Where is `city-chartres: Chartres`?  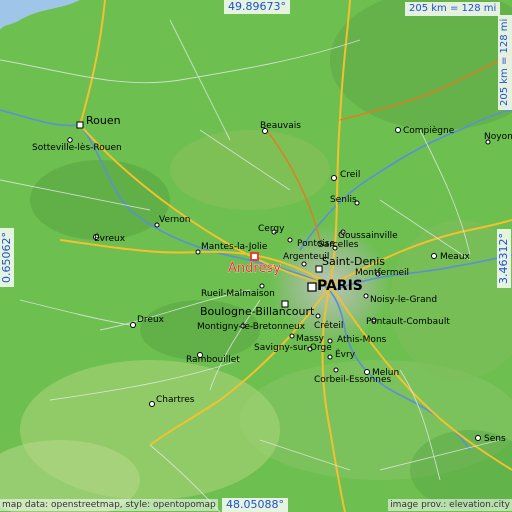 city-chartres: Chartres is located at coordinates (172, 401).